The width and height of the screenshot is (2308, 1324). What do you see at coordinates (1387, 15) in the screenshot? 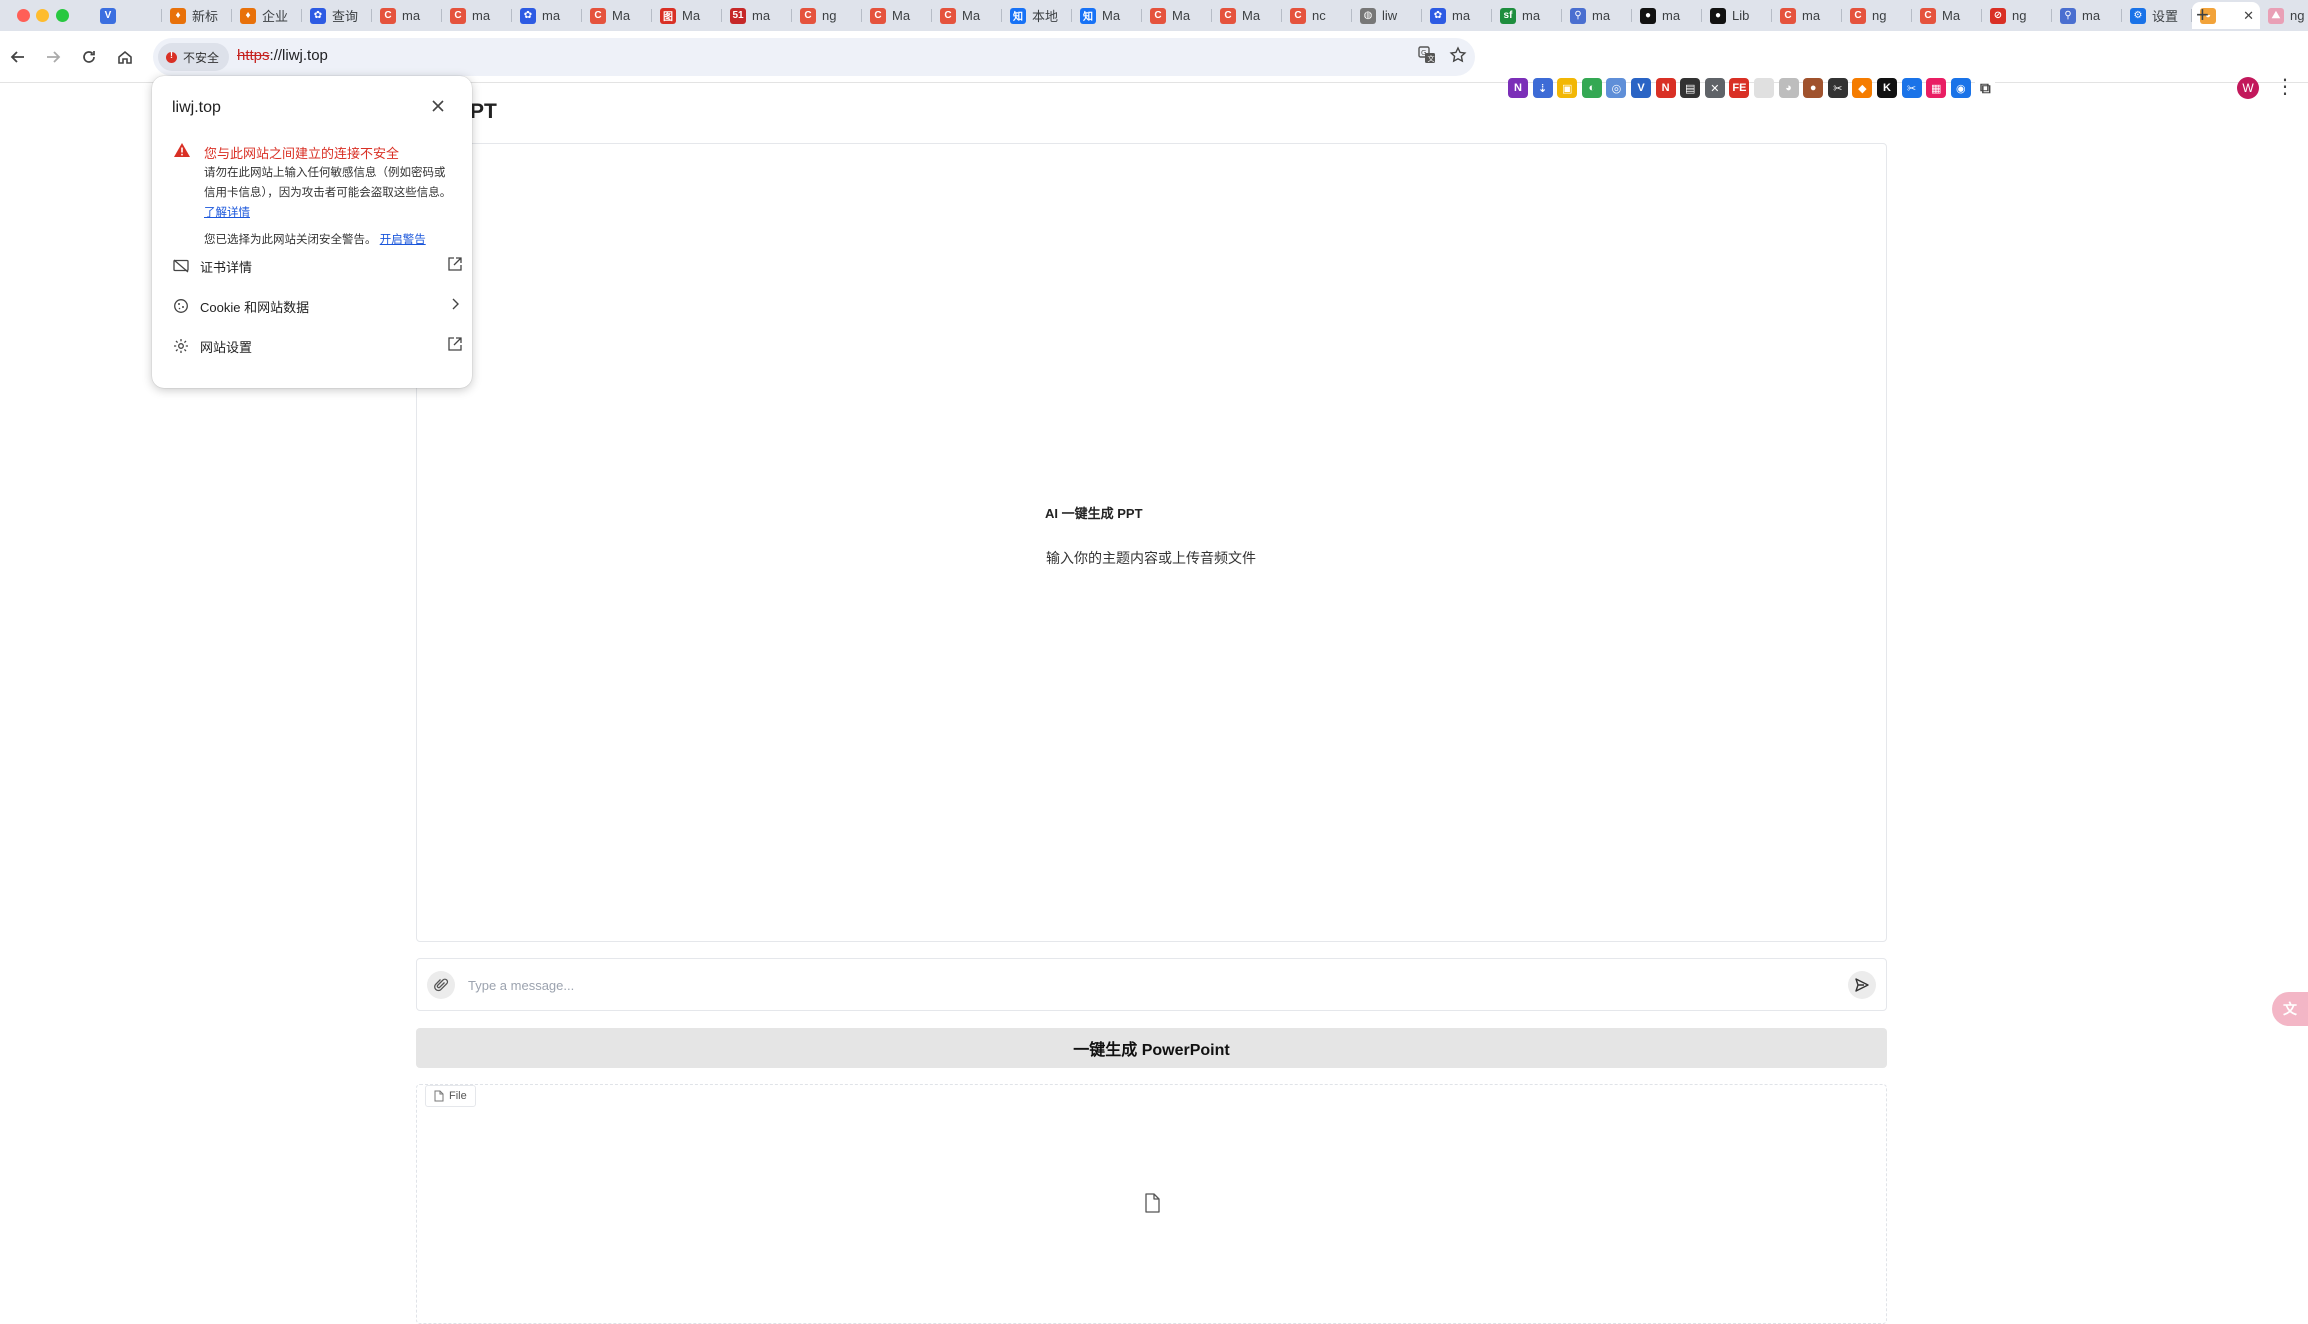
I see `browser-tab: ◍ liw` at bounding box center [1387, 15].